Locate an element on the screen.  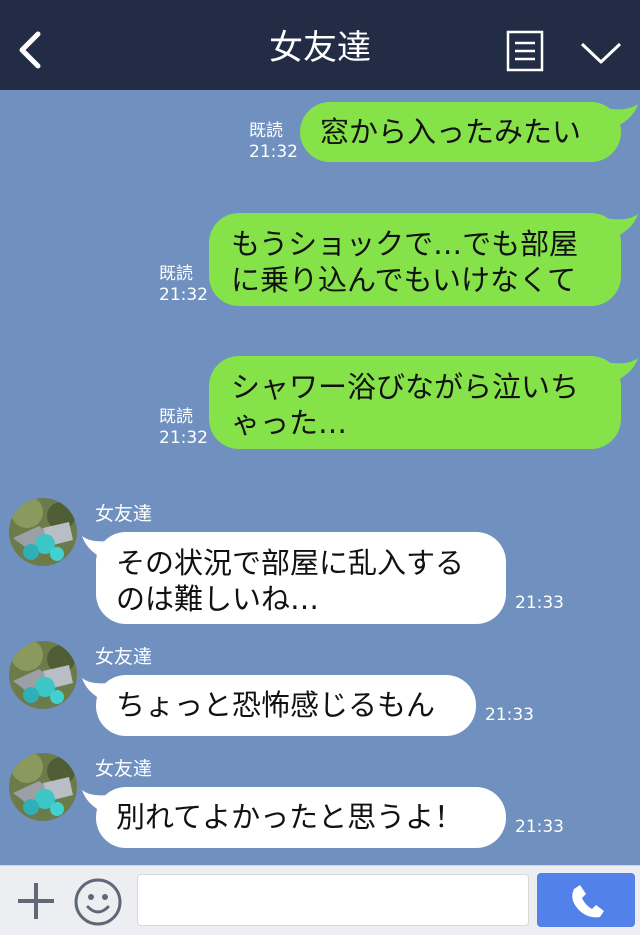
message-text: 別れてよかったと思うよ！ is located at coordinates (290, 817).